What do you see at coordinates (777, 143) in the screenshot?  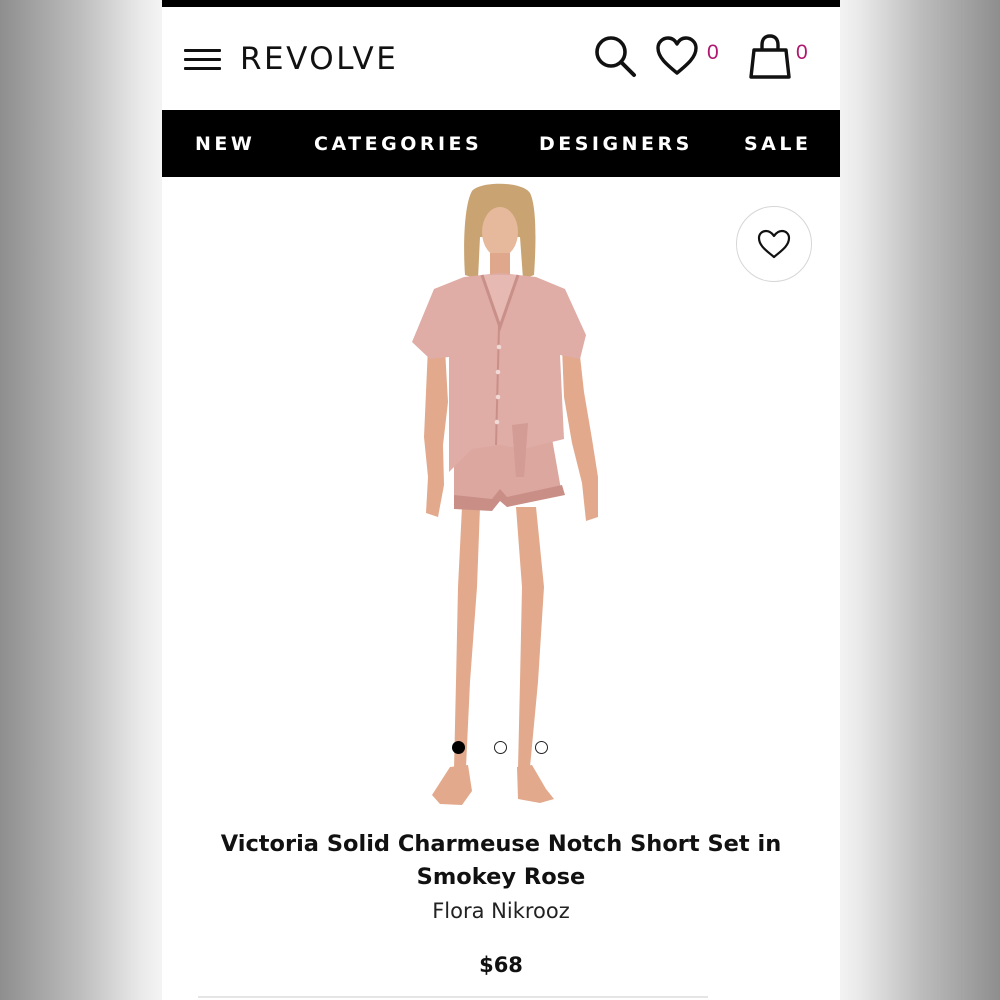 I see `nav-sale: SALE` at bounding box center [777, 143].